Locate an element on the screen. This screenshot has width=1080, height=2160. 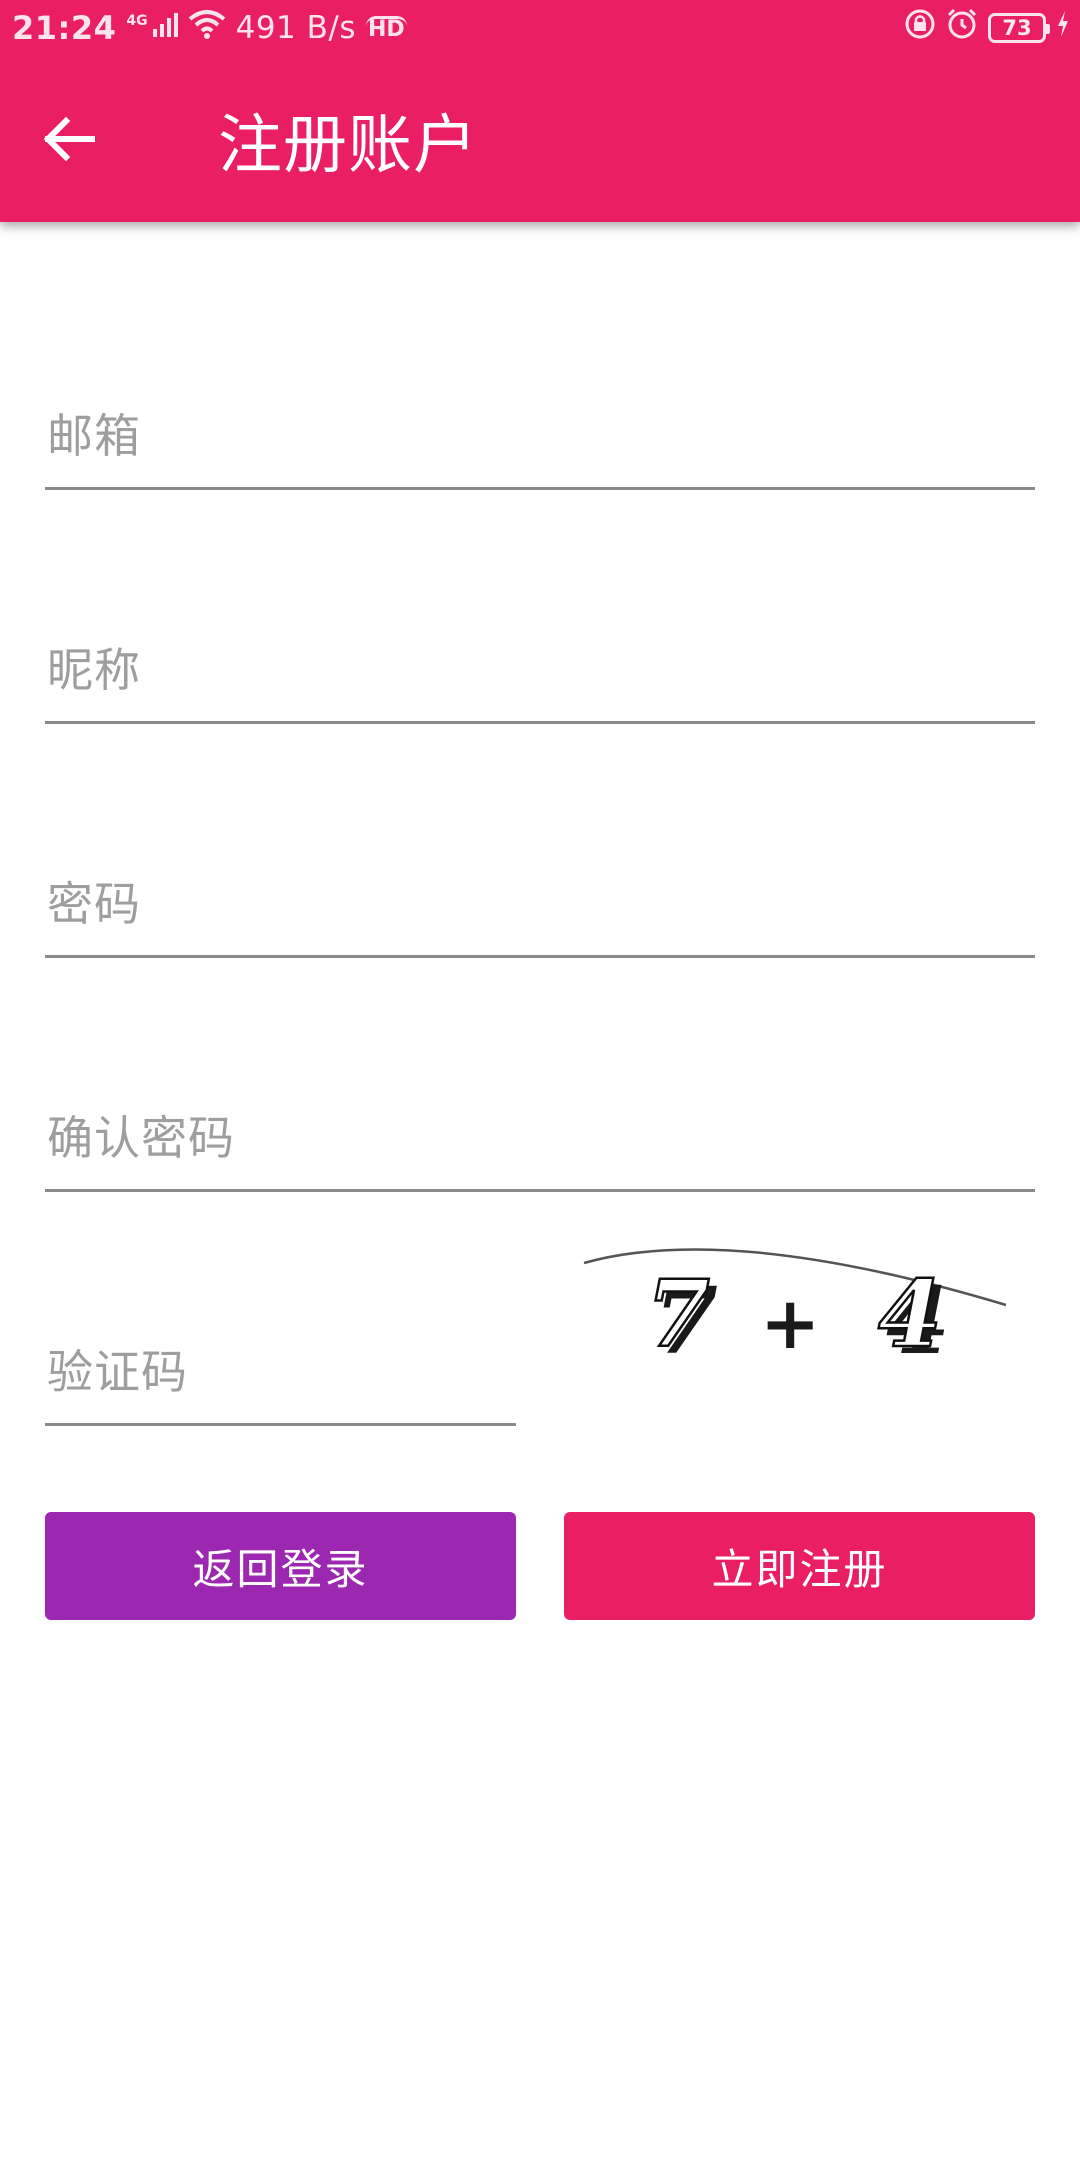
nickname-underline is located at coordinates (540, 722).